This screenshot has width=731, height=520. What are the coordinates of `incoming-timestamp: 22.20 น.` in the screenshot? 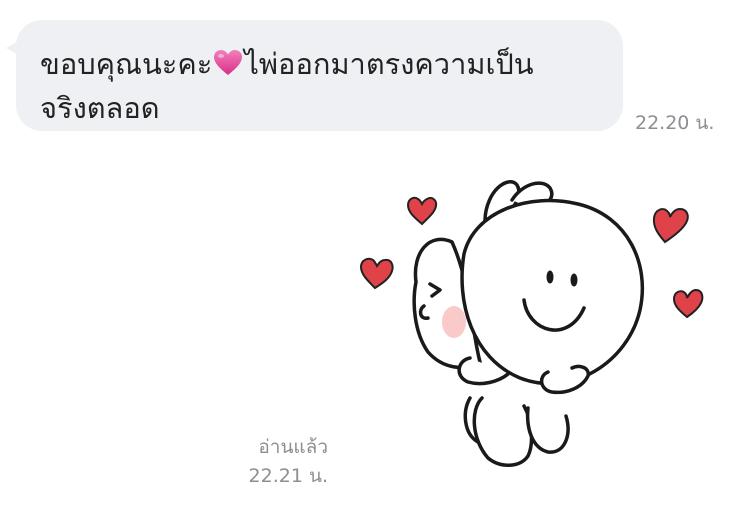 It's located at (675, 123).